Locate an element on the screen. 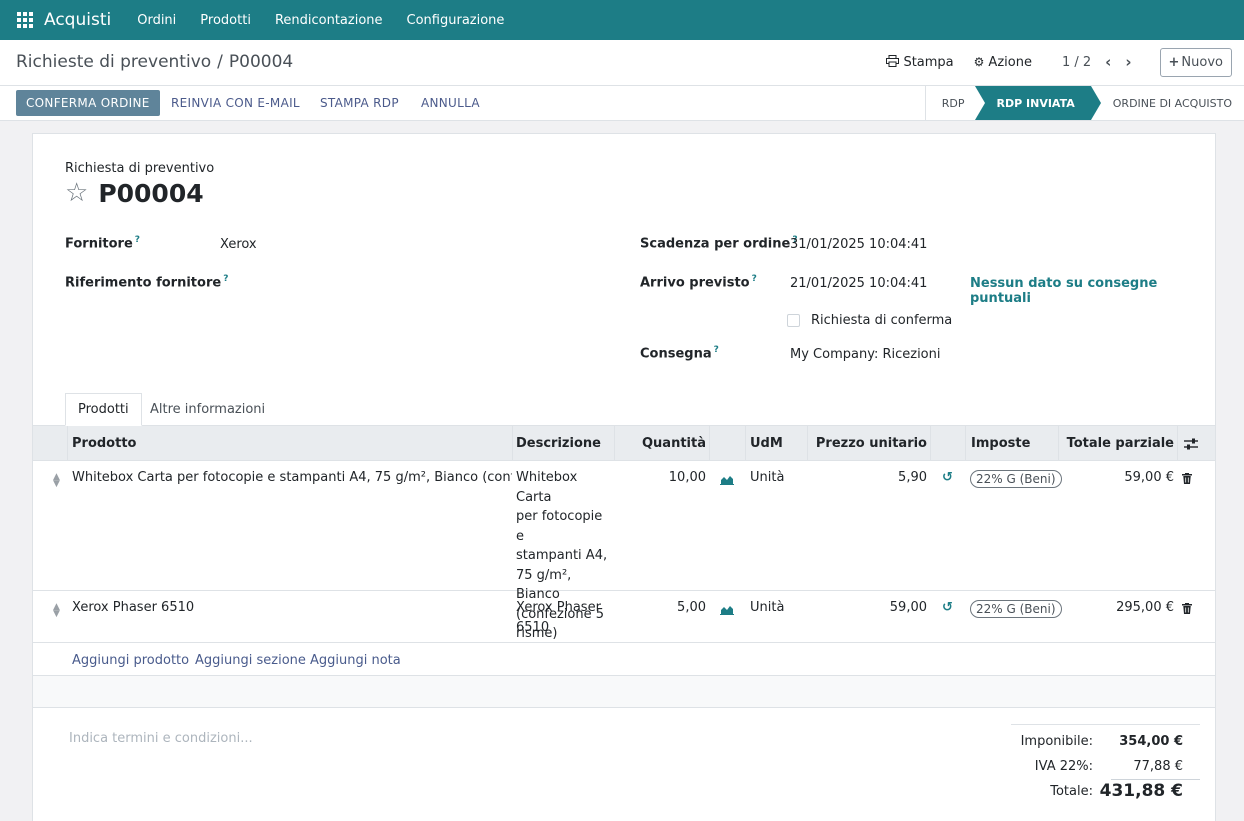 Image resolution: width=1244 pixels, height=821 pixels. stage-rfq: RDP is located at coordinates (949, 103).